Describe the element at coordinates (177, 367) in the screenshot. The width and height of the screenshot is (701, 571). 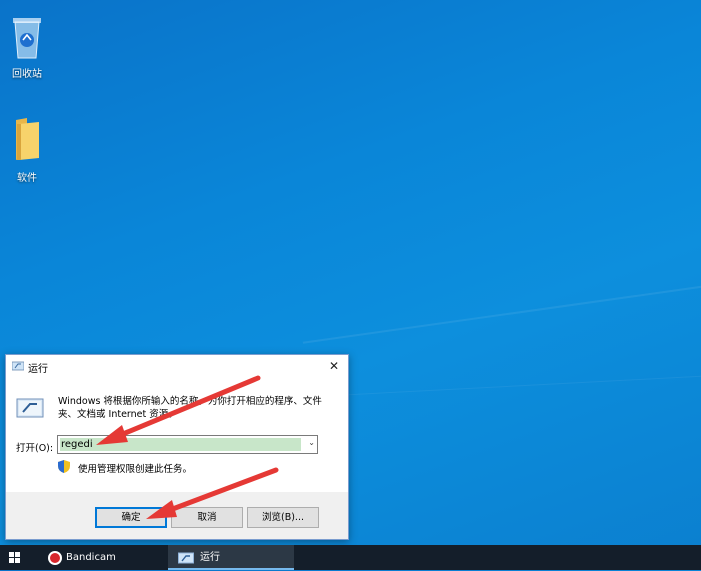
I see `dialog-titlebar: 运行 ✕` at that location.